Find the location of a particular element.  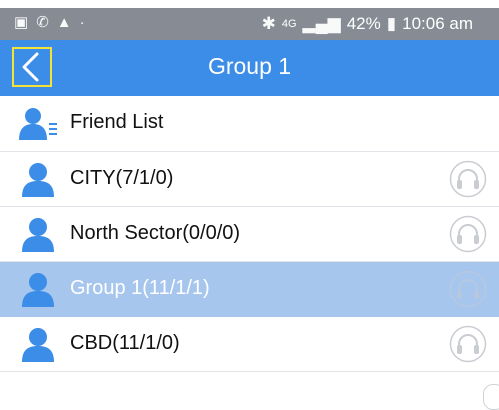

friend-list-item: Friend List is located at coordinates (249, 124).